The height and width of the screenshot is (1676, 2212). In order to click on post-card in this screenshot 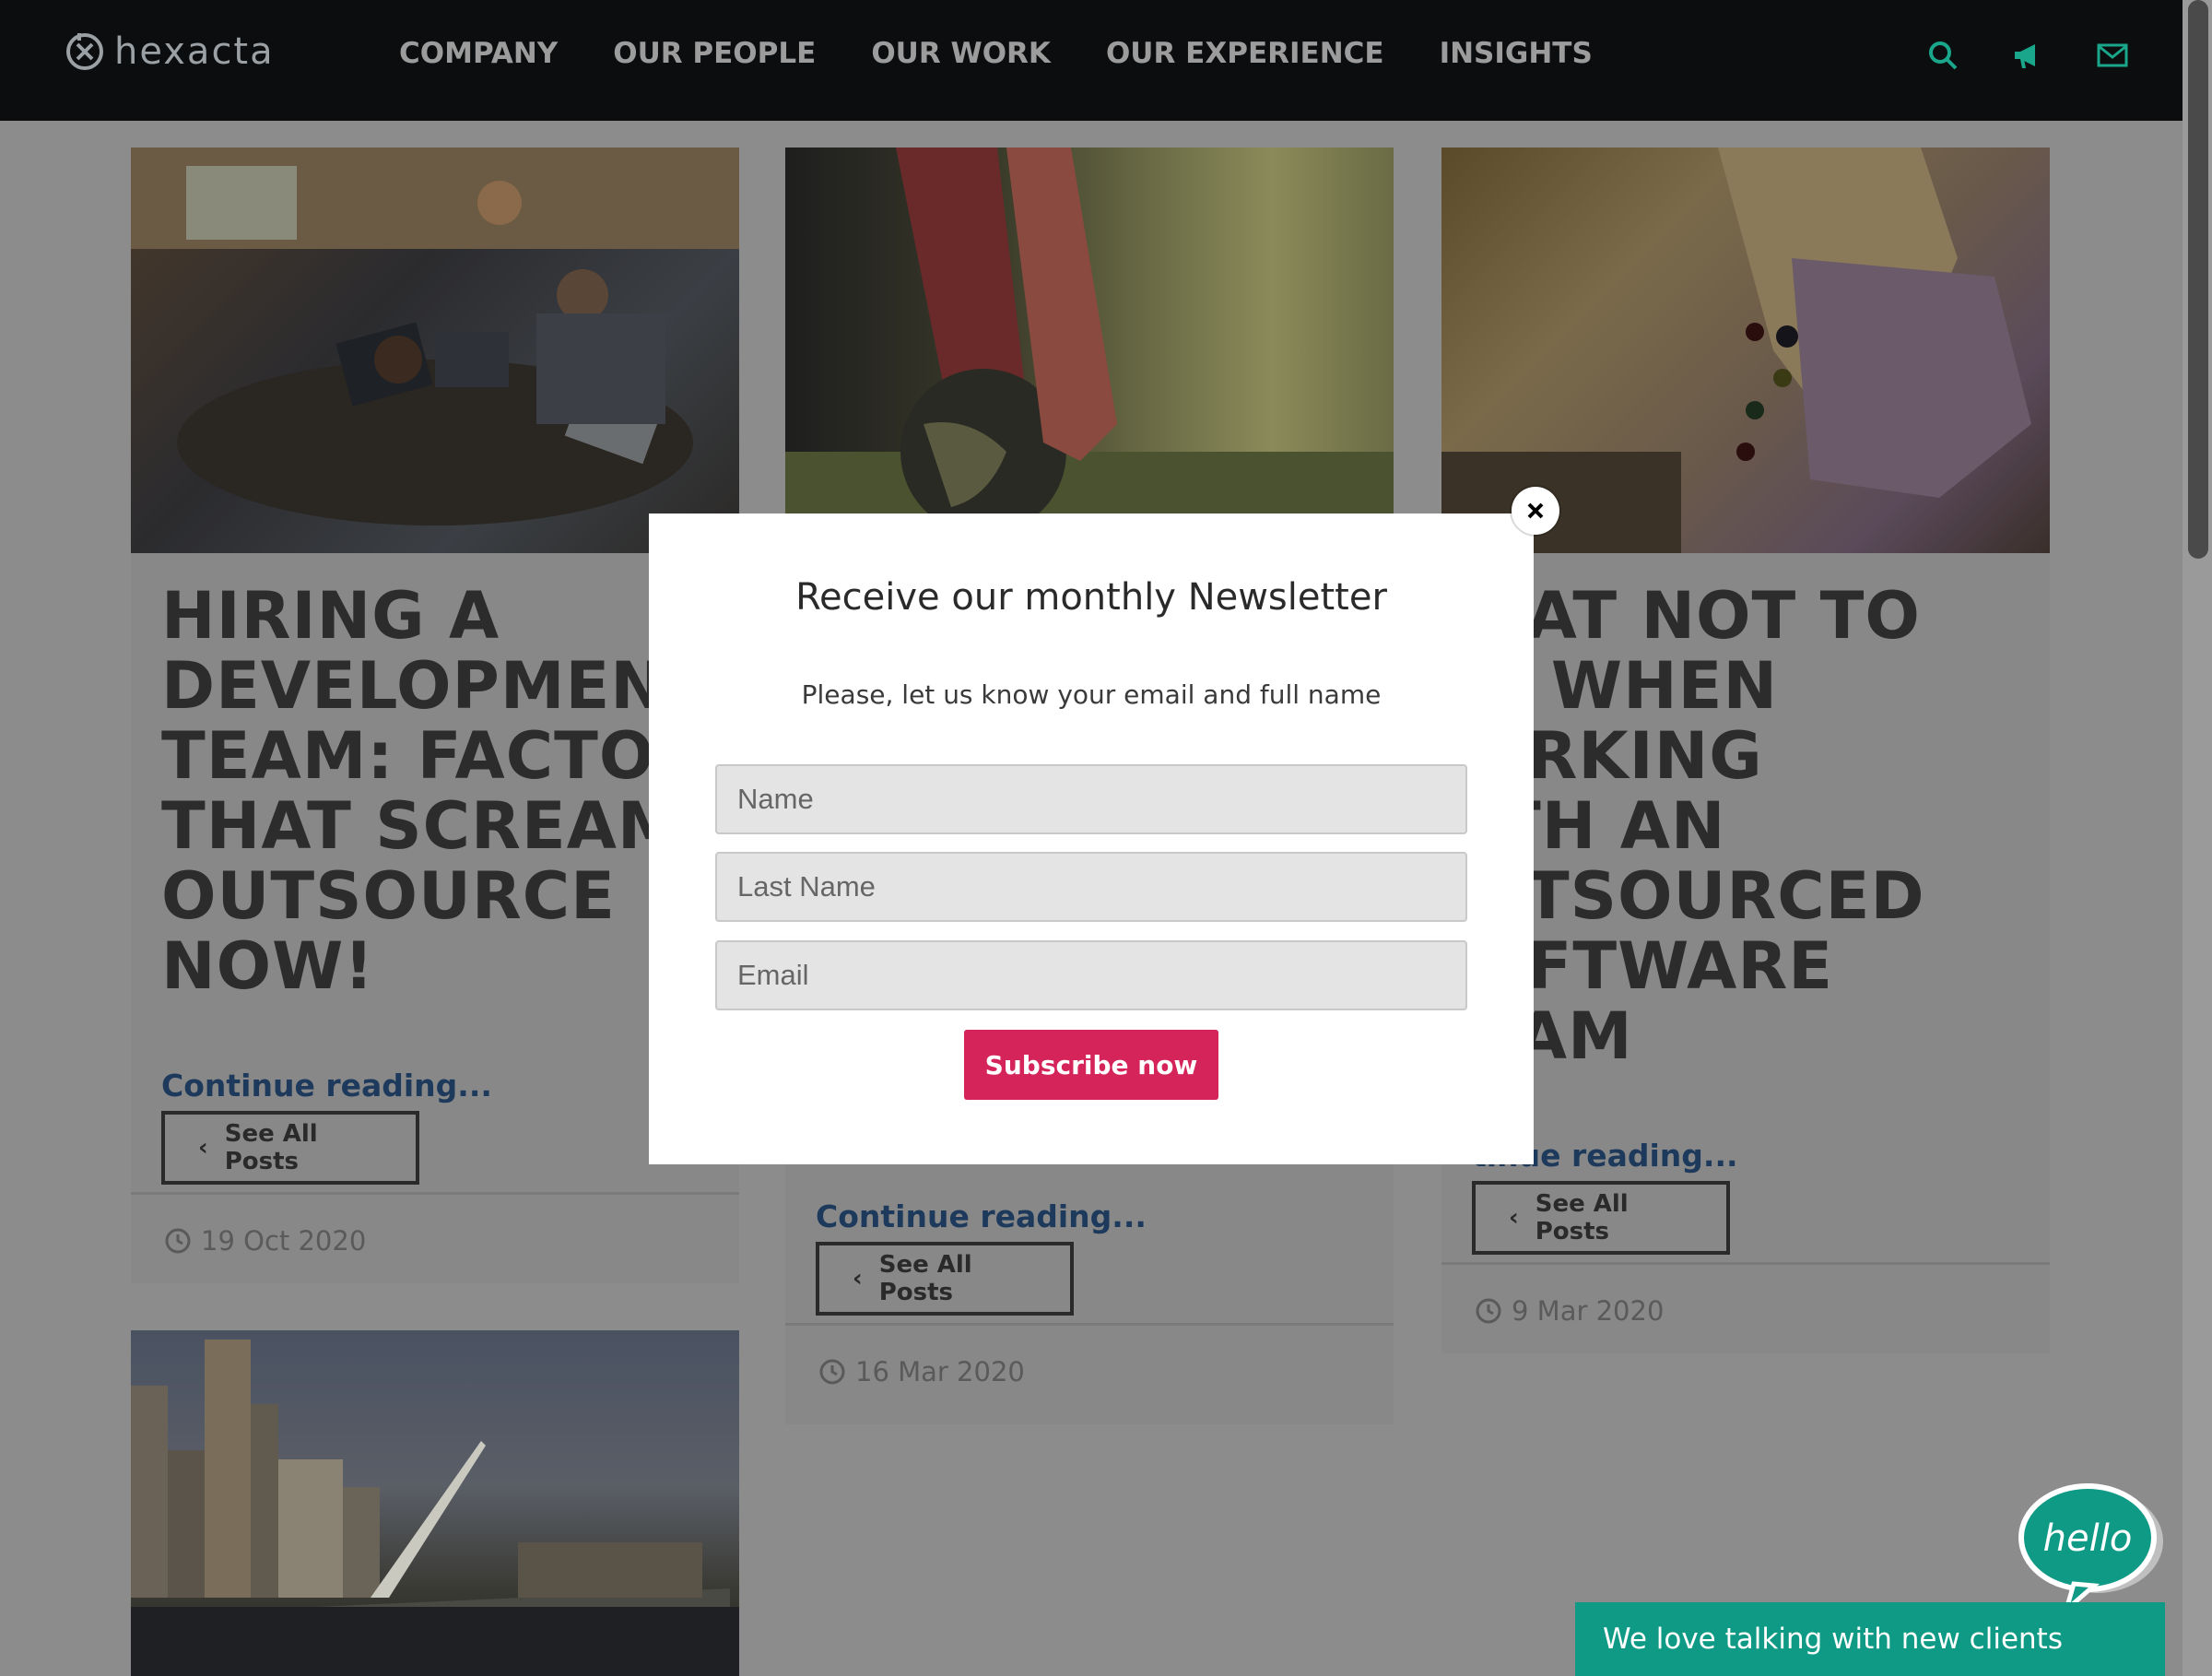, I will do `click(435, 1503)`.